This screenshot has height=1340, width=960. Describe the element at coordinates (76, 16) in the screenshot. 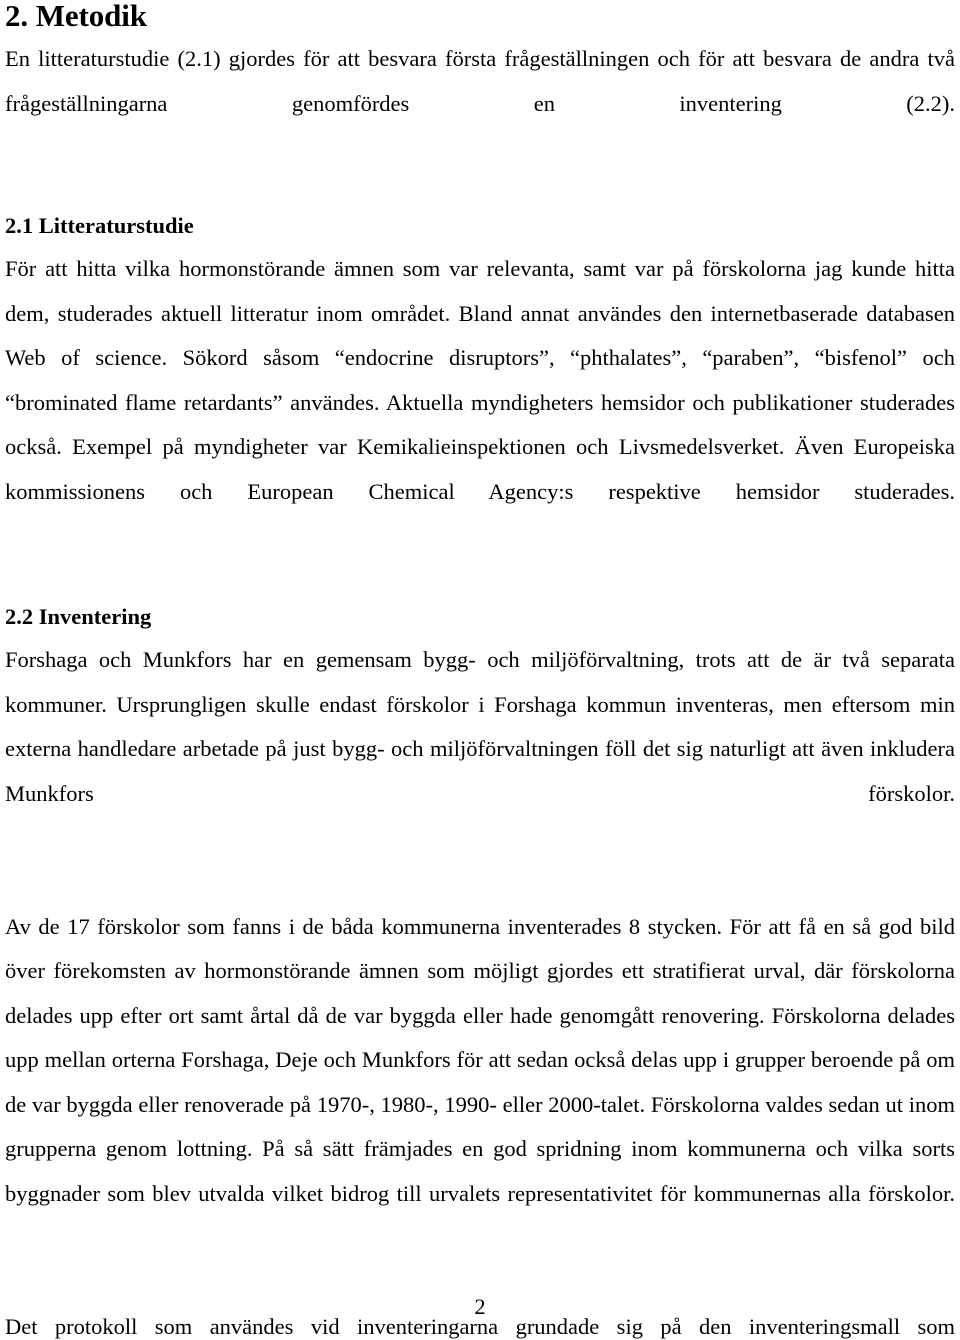

I see `page-title: 2. Metodik` at that location.